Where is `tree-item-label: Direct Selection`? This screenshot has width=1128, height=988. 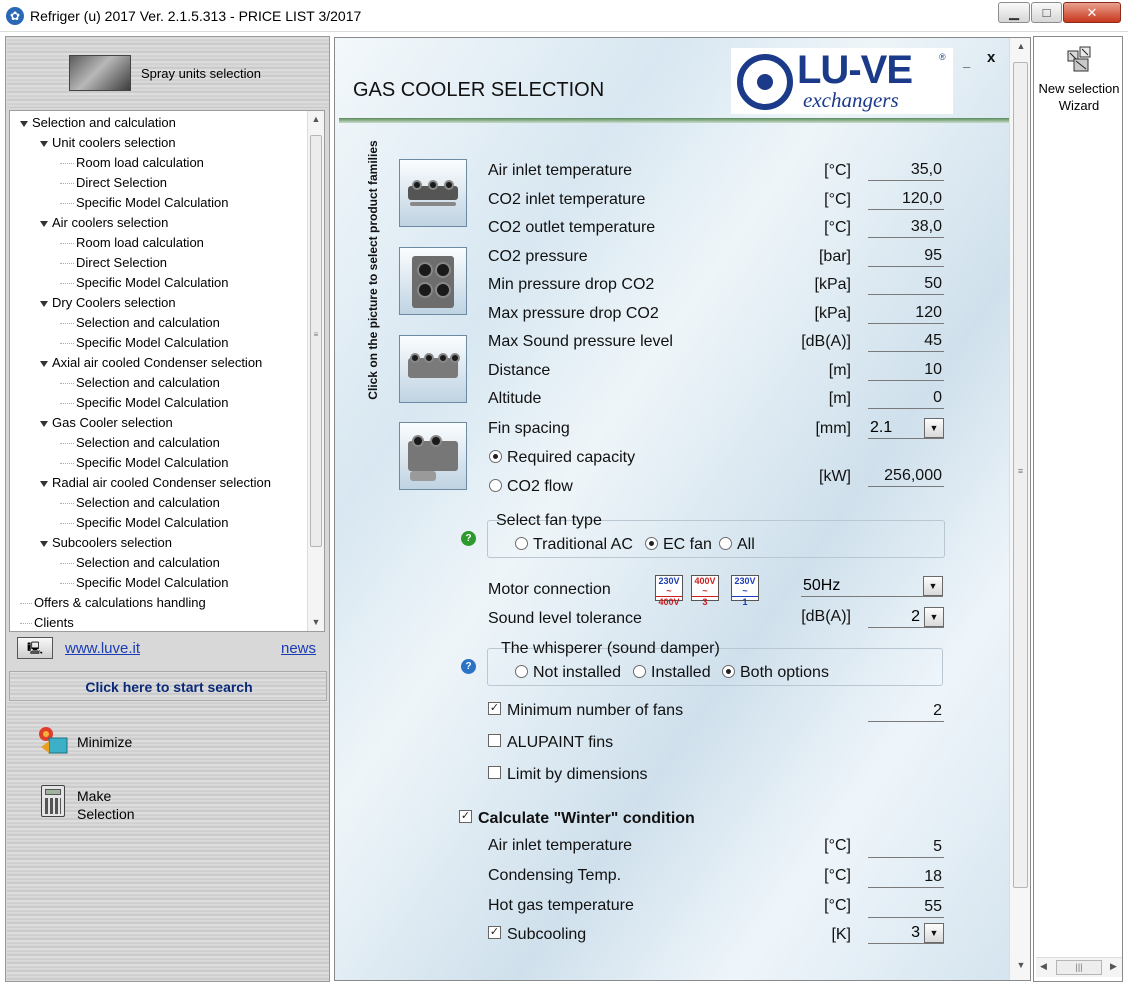
tree-item-label: Direct Selection is located at coordinates (121, 182).